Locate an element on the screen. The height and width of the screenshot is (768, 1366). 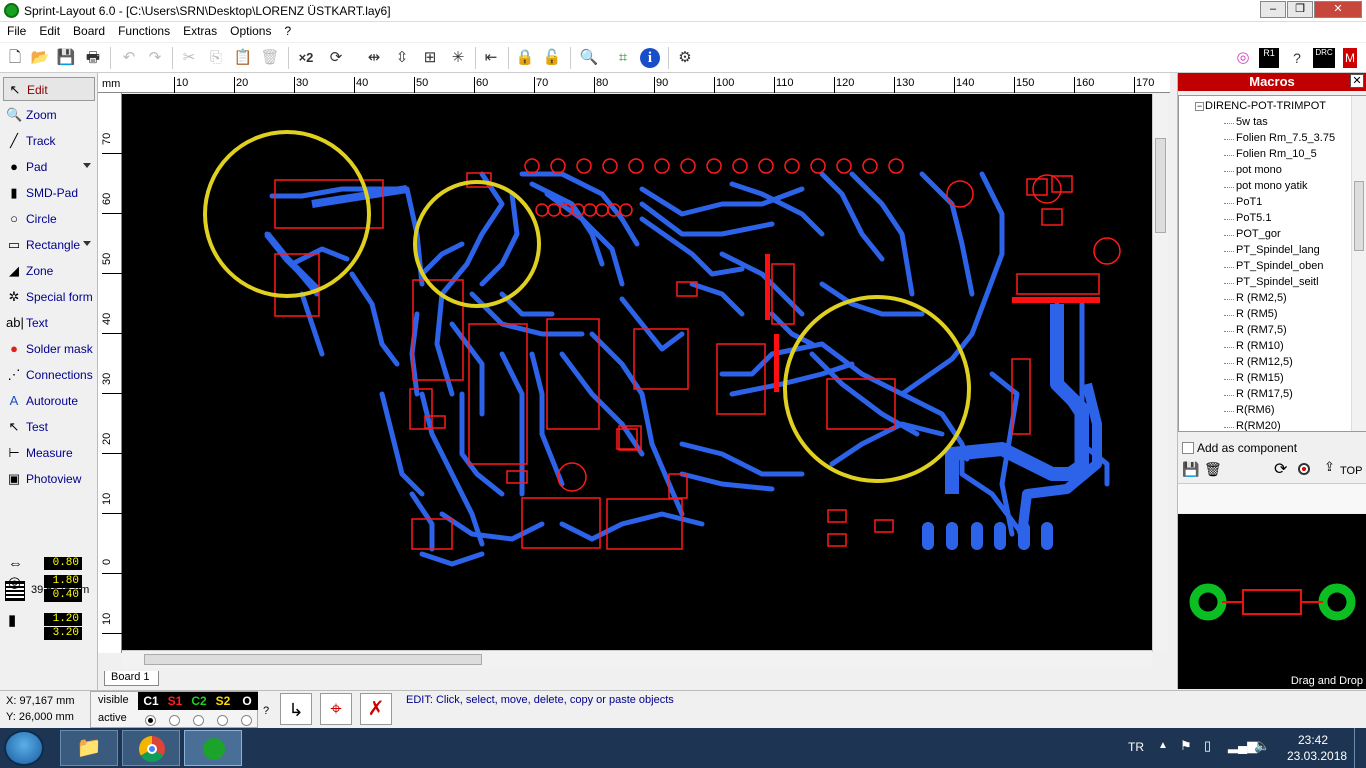
macro-item: R(RM6) is located at coordinates (1255, 410).